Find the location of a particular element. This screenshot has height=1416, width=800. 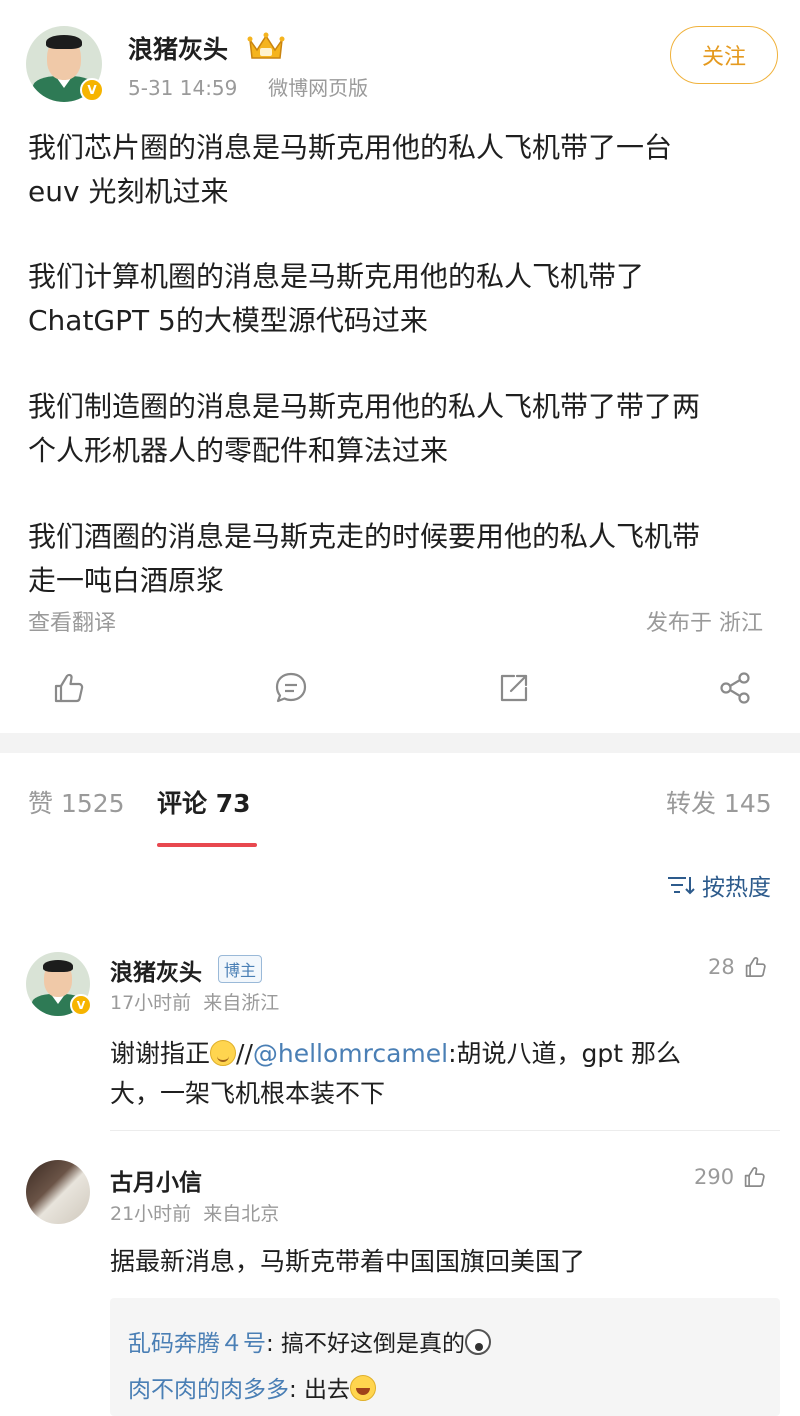

comment-avatar is located at coordinates (58, 1192).